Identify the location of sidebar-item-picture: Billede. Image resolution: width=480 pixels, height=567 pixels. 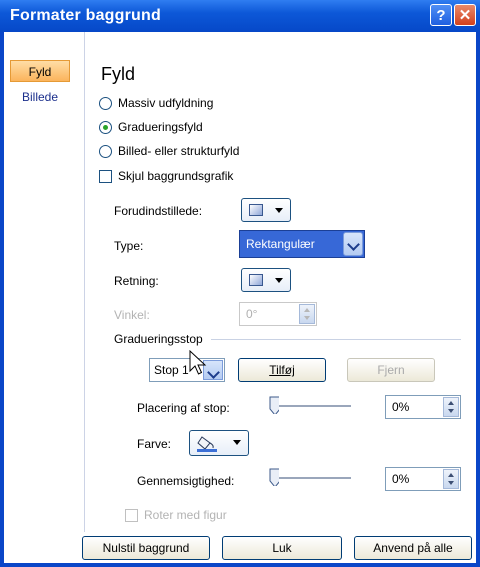
(40, 97).